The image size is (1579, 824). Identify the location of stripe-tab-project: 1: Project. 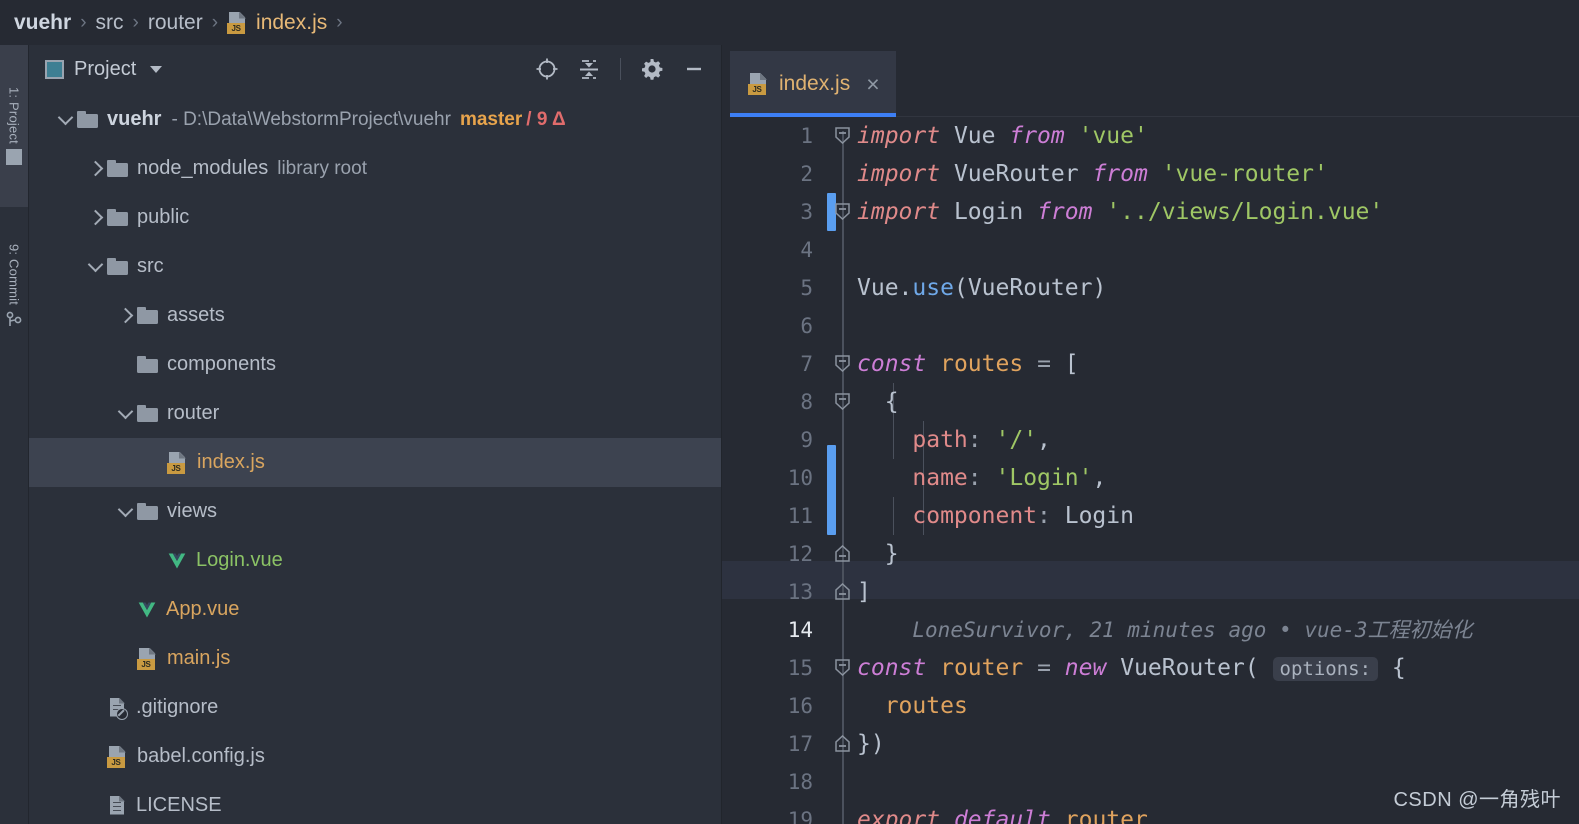
(14, 126).